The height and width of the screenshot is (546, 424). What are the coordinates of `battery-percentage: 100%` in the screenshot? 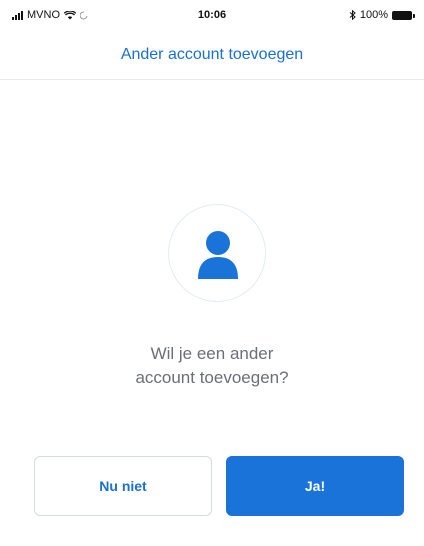 It's located at (373, 15).